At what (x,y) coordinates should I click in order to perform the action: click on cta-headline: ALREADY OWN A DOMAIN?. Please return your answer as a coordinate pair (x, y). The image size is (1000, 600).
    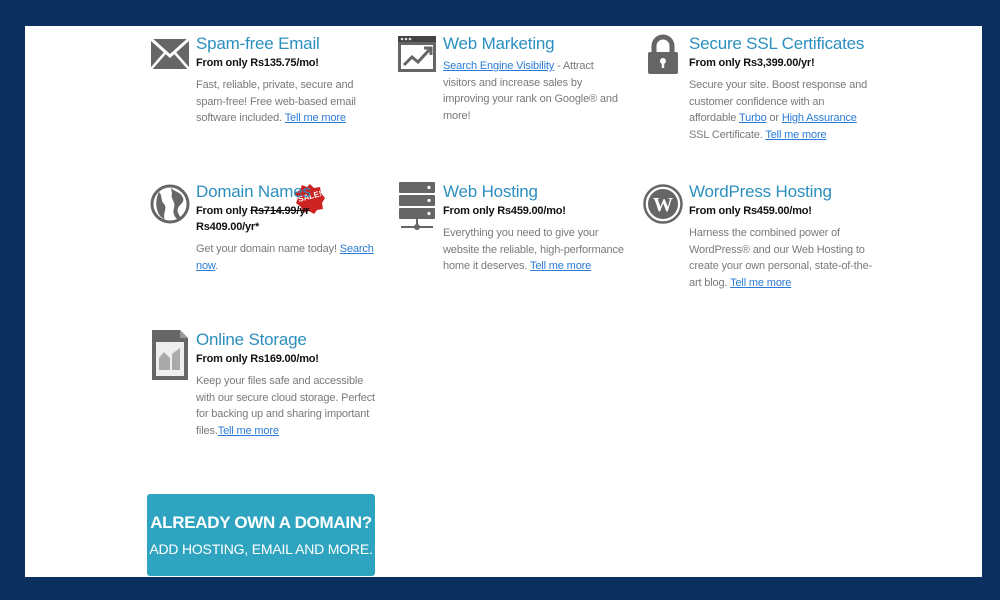
    Looking at the image, I should click on (261, 522).